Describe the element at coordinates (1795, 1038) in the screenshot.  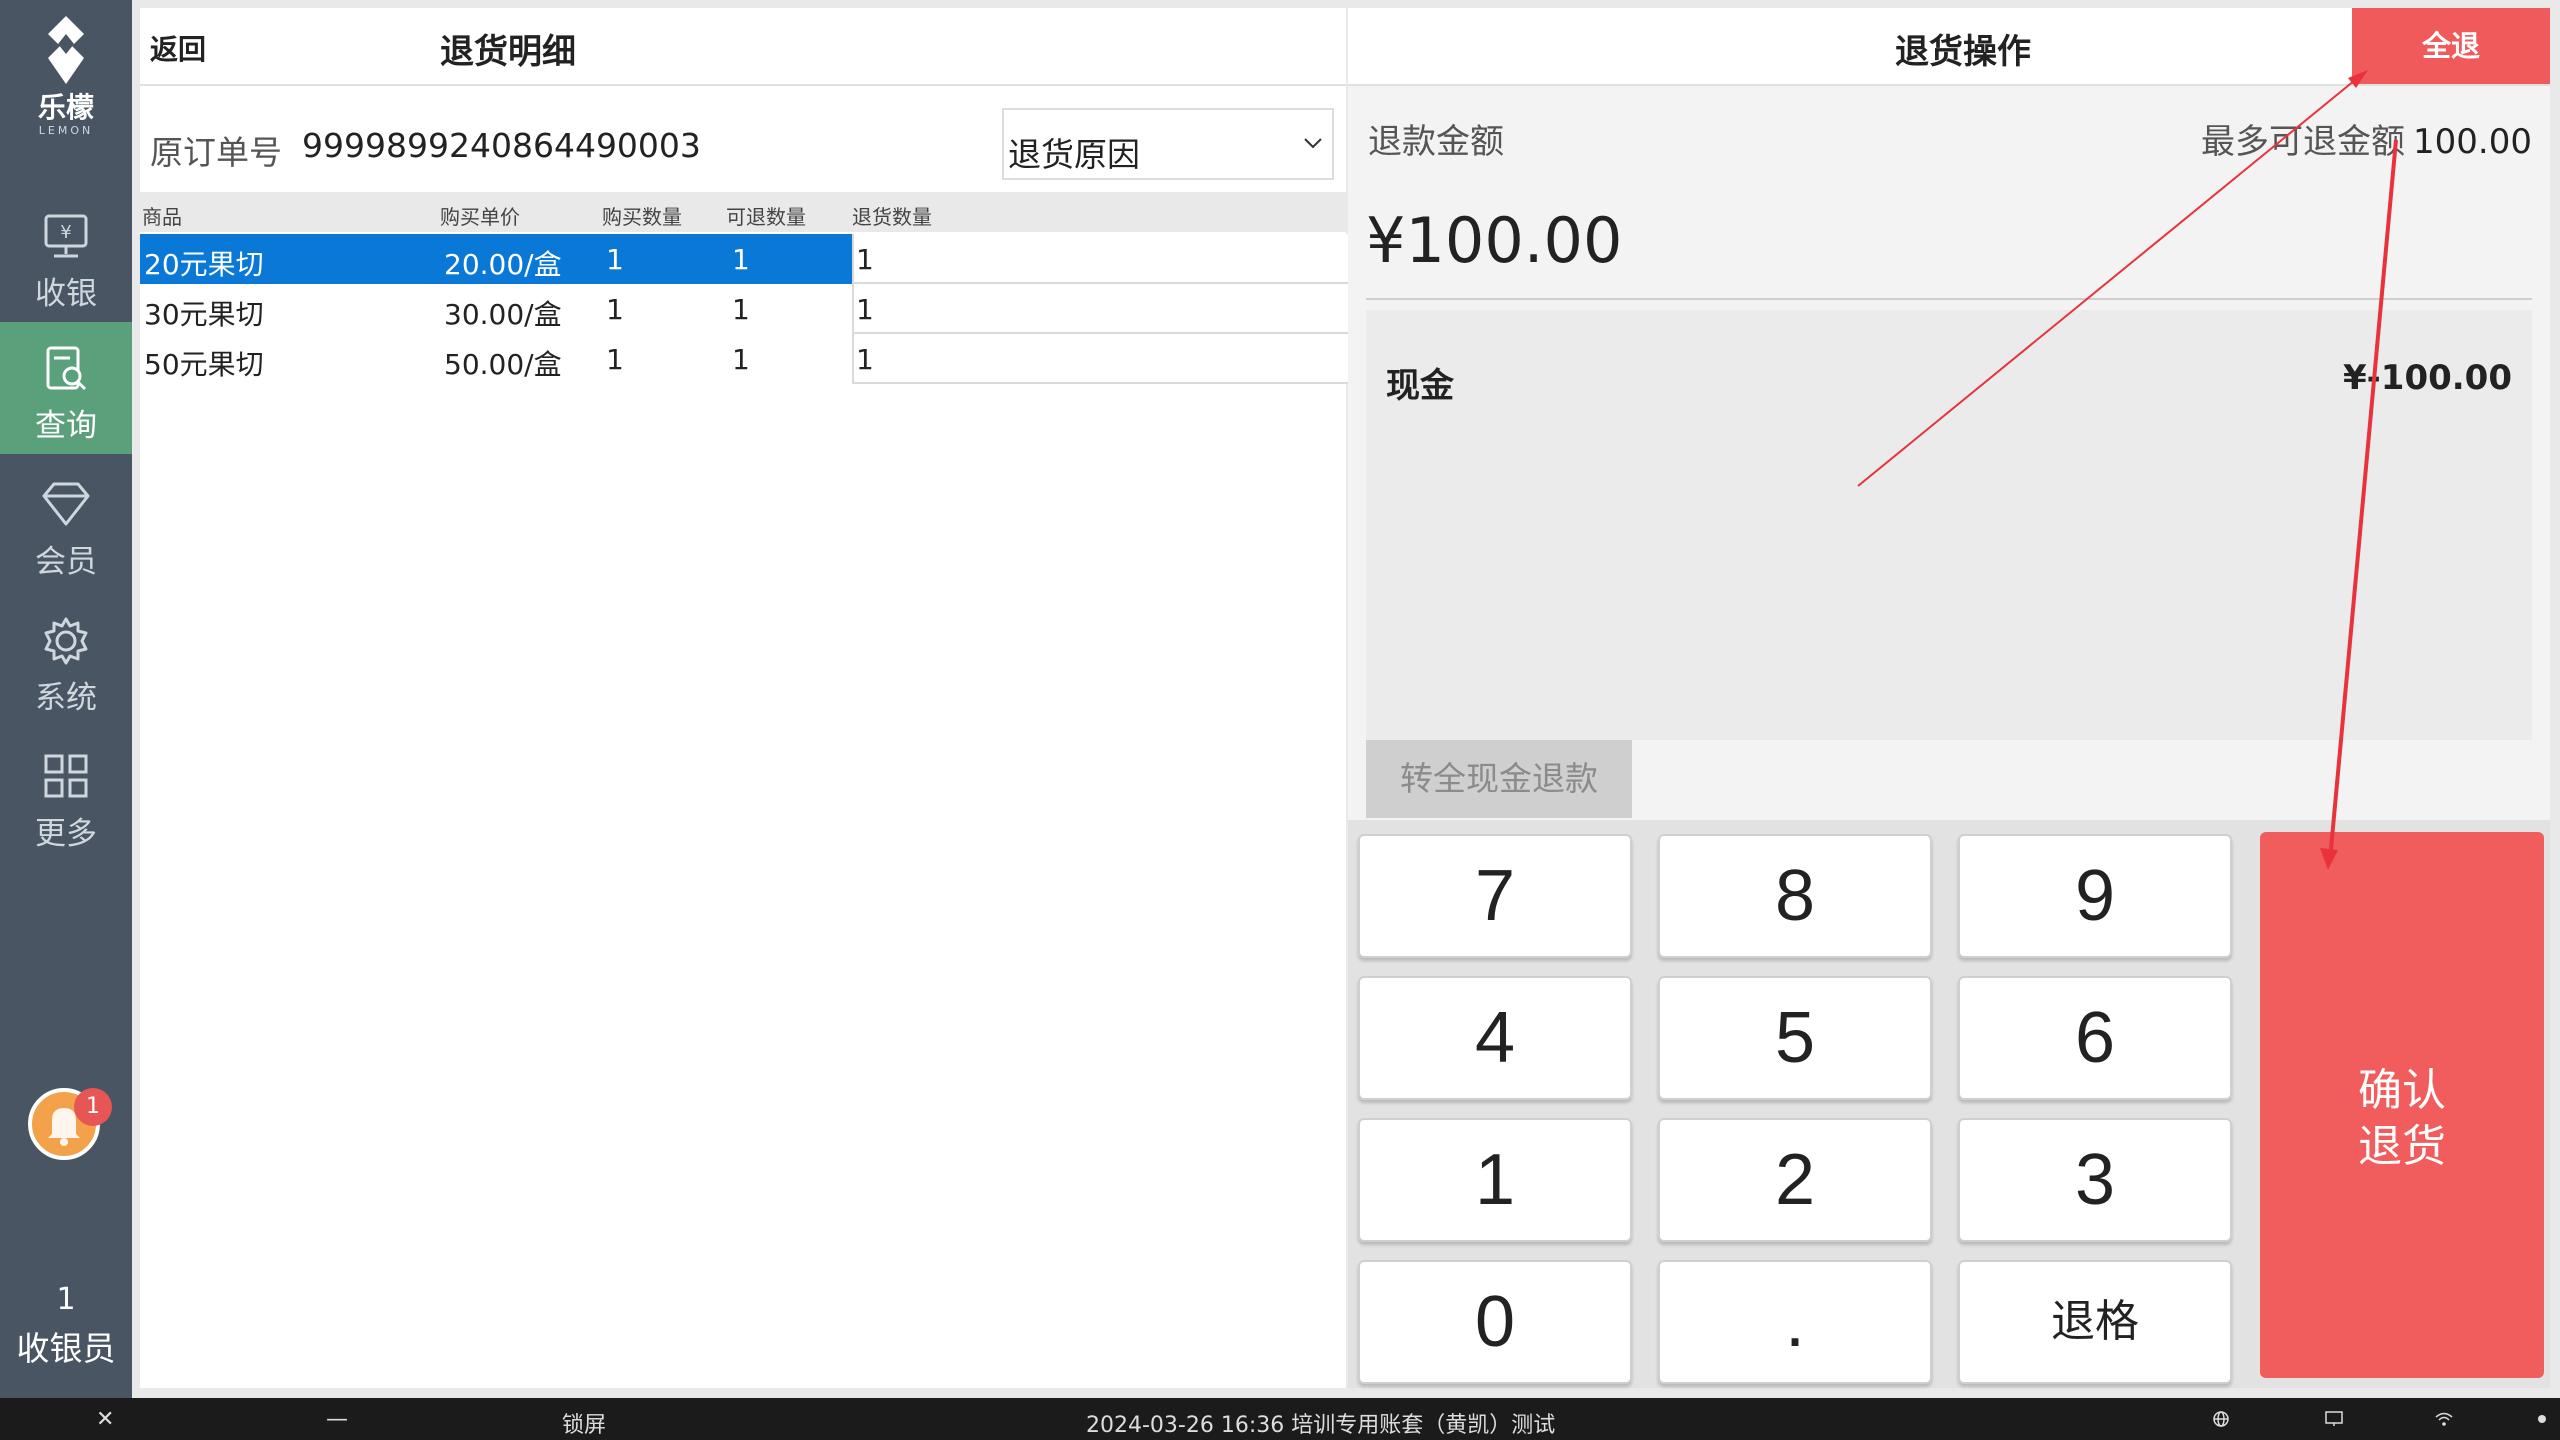
I see `key-5: 5` at that location.